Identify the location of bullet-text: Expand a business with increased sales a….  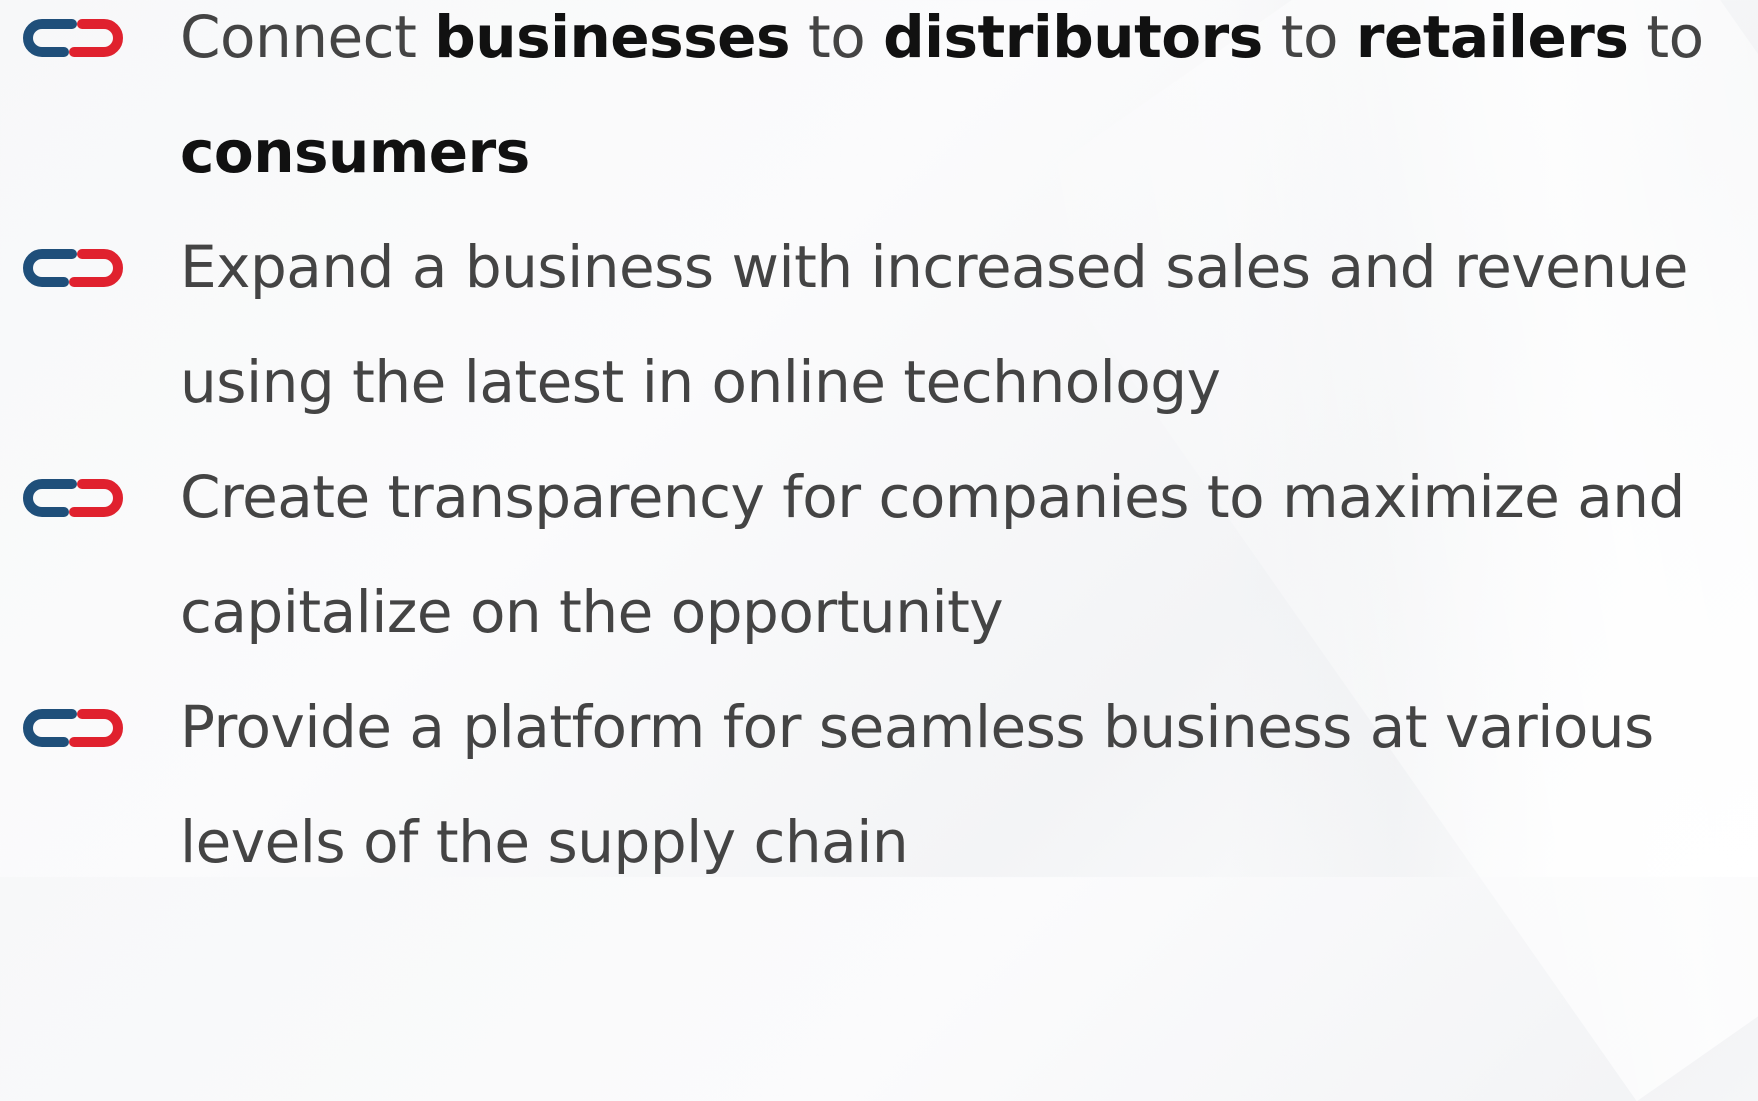
(934, 324).